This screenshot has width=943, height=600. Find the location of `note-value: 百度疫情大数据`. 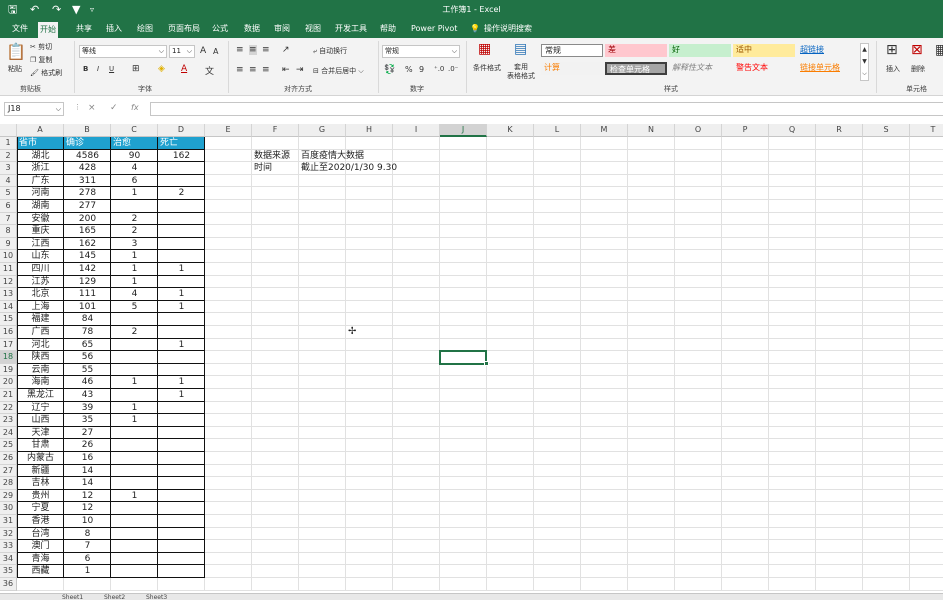

note-value: 百度疫情大数据 is located at coordinates (332, 156).